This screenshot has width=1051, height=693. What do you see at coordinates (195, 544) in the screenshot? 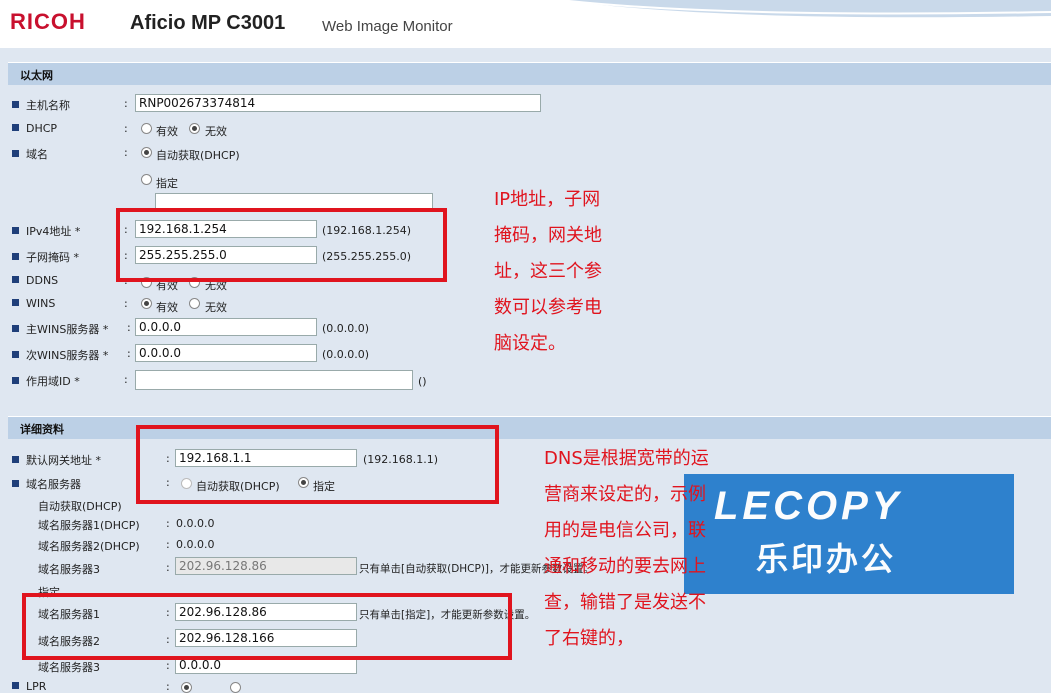
I see `dns2-dhcp-value: 0.0.0.0` at bounding box center [195, 544].